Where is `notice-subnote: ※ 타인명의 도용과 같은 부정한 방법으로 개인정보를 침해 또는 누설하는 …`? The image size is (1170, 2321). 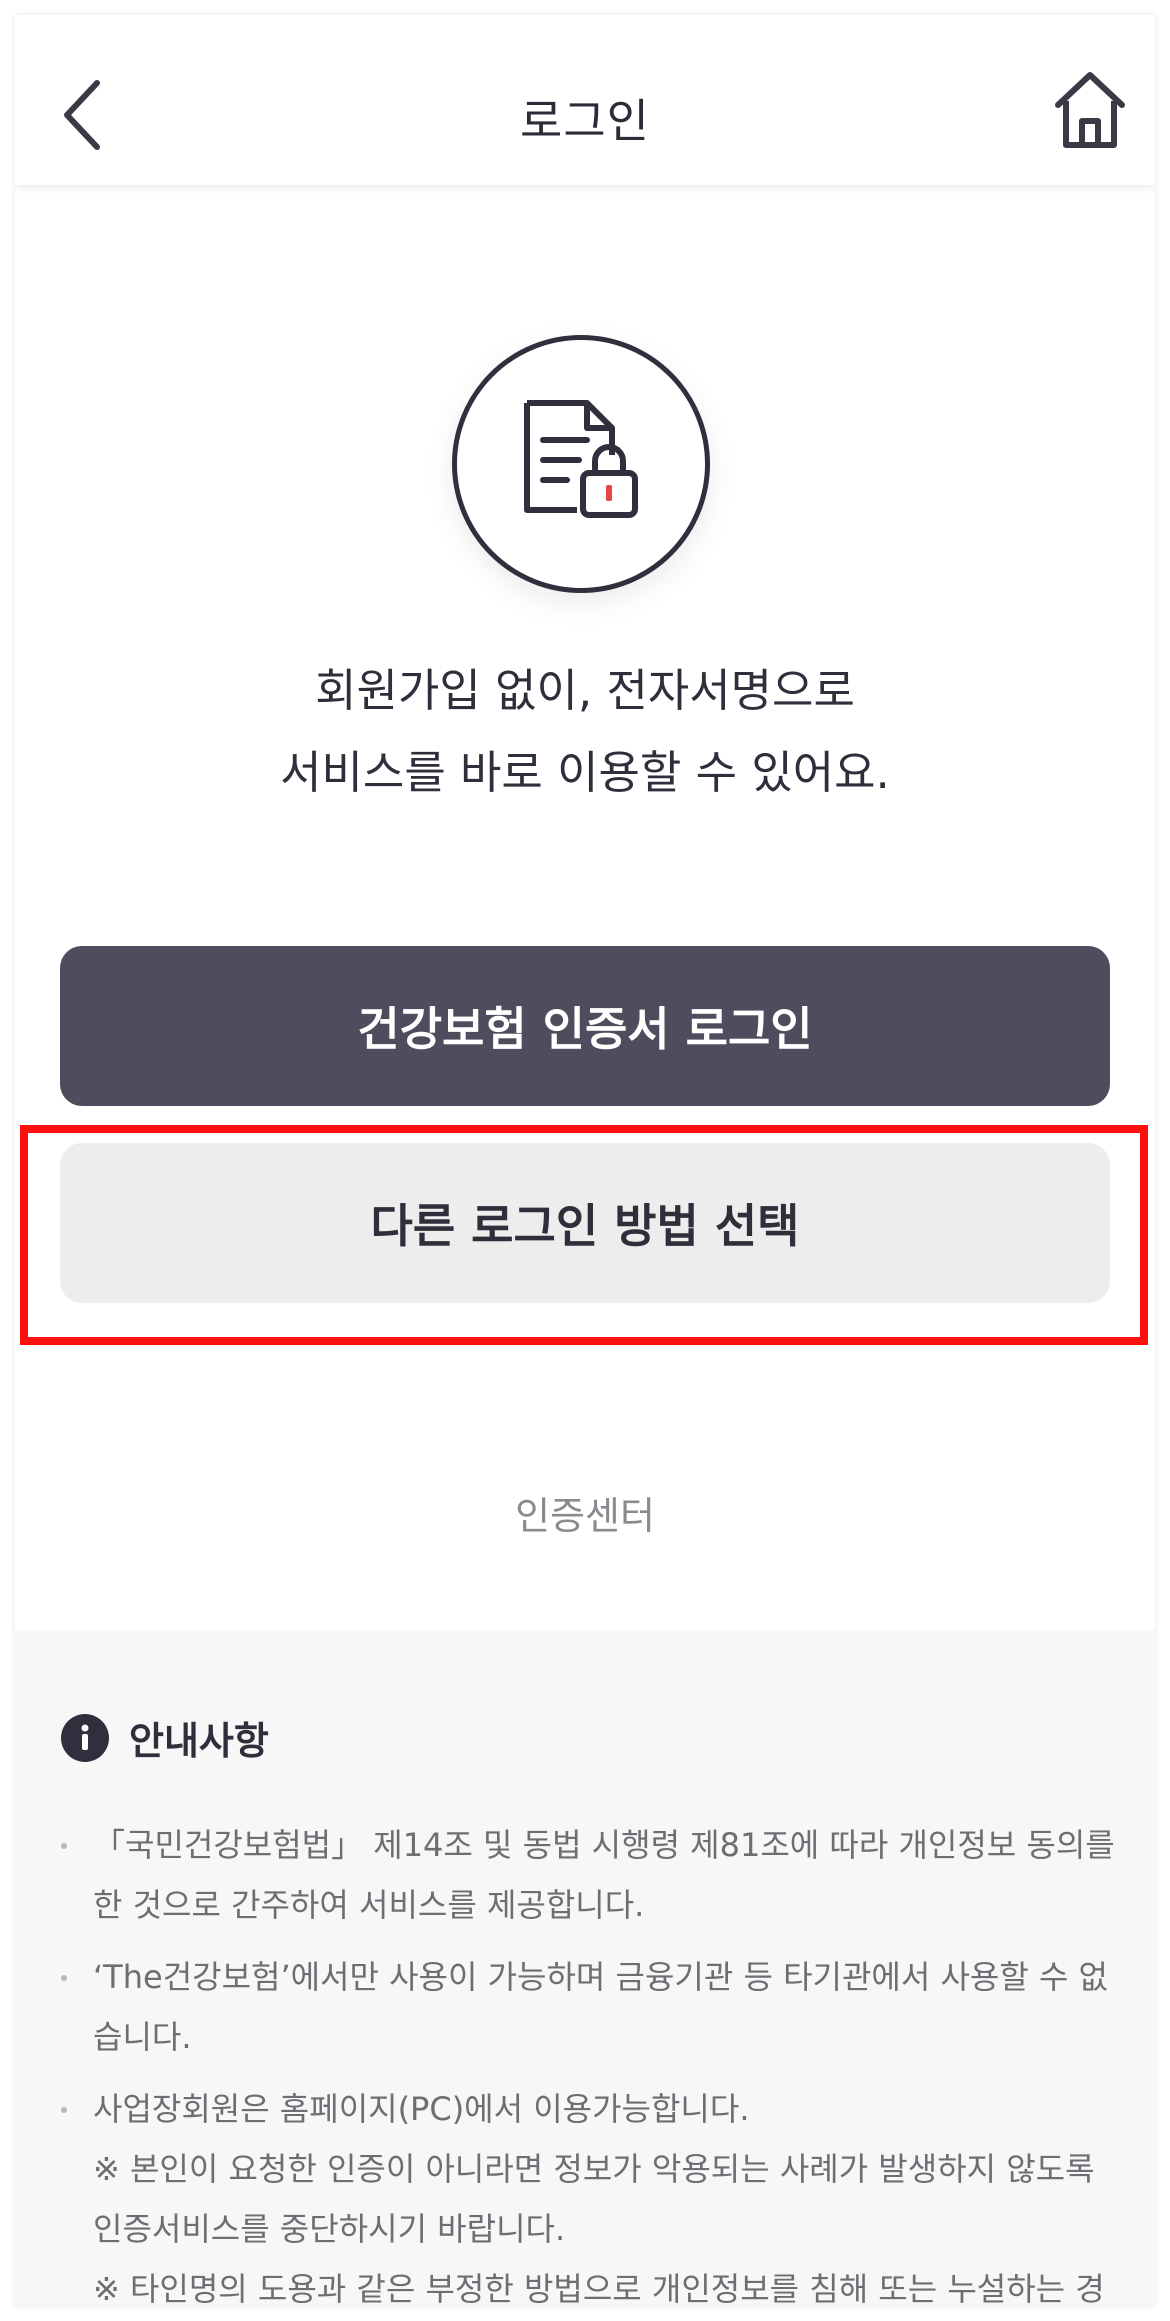
notice-subnote: ※ 타인명의 도용과 같은 부정한 방법으로 개인정보를 침해 또는 누설하는 … is located at coordinates (599, 2288).